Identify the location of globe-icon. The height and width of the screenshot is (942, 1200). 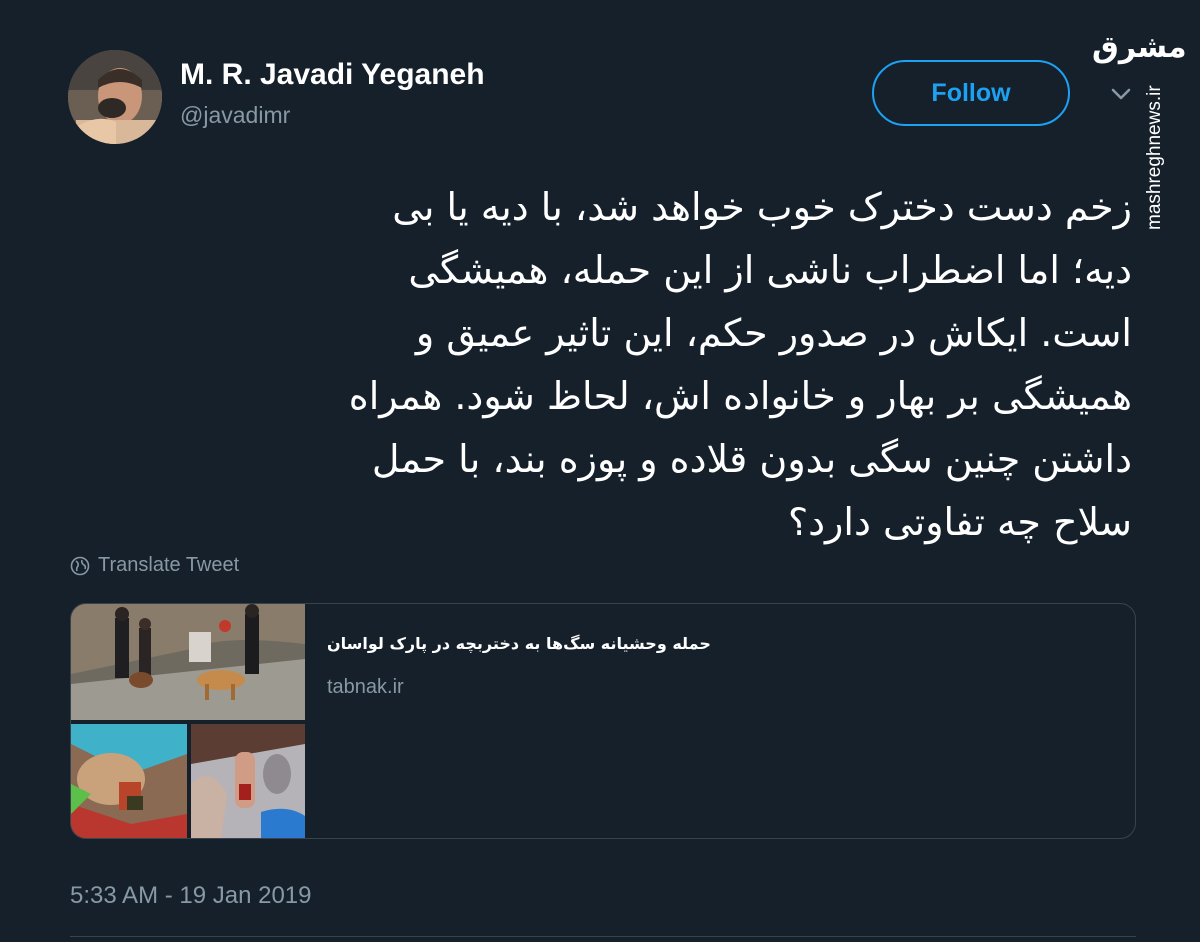
(80, 566).